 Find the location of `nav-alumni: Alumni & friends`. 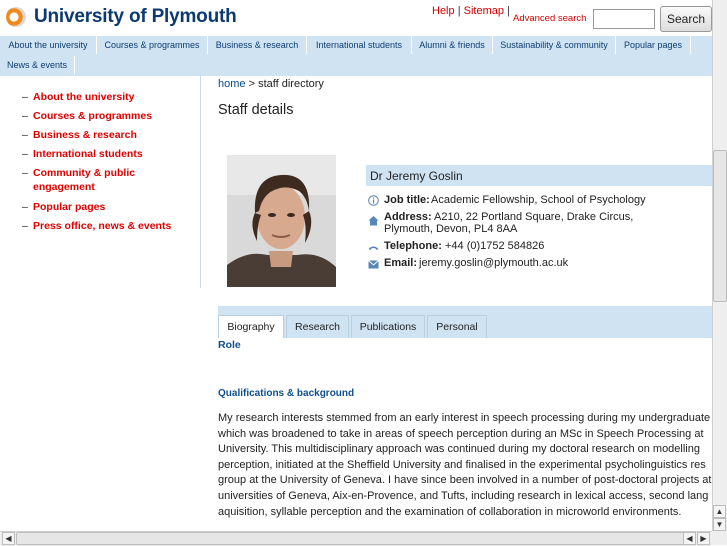

nav-alumni: Alumni & friends is located at coordinates (452, 45).